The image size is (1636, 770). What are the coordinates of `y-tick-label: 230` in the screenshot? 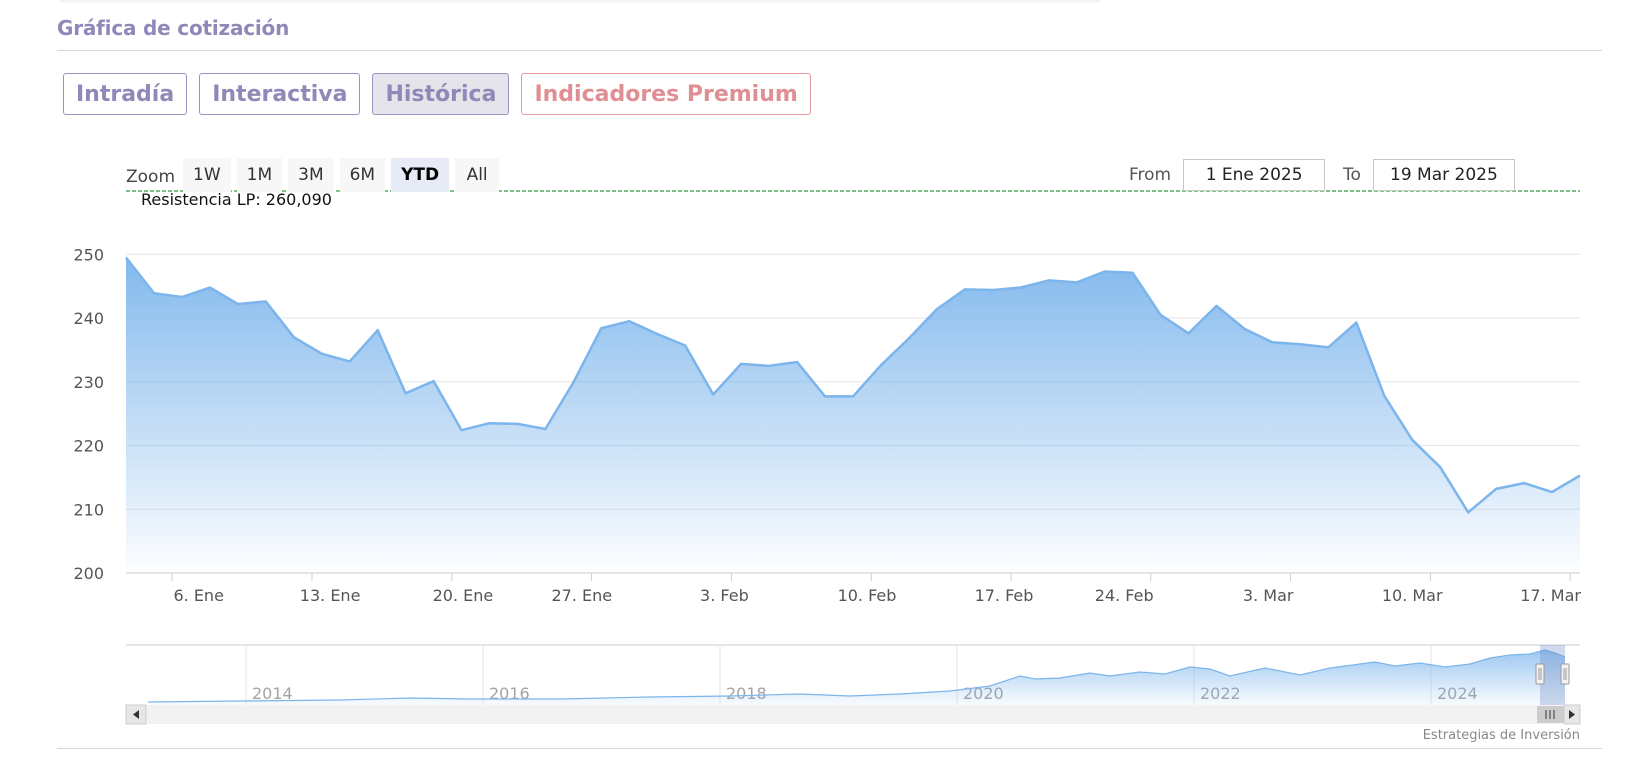 It's located at (88, 382).